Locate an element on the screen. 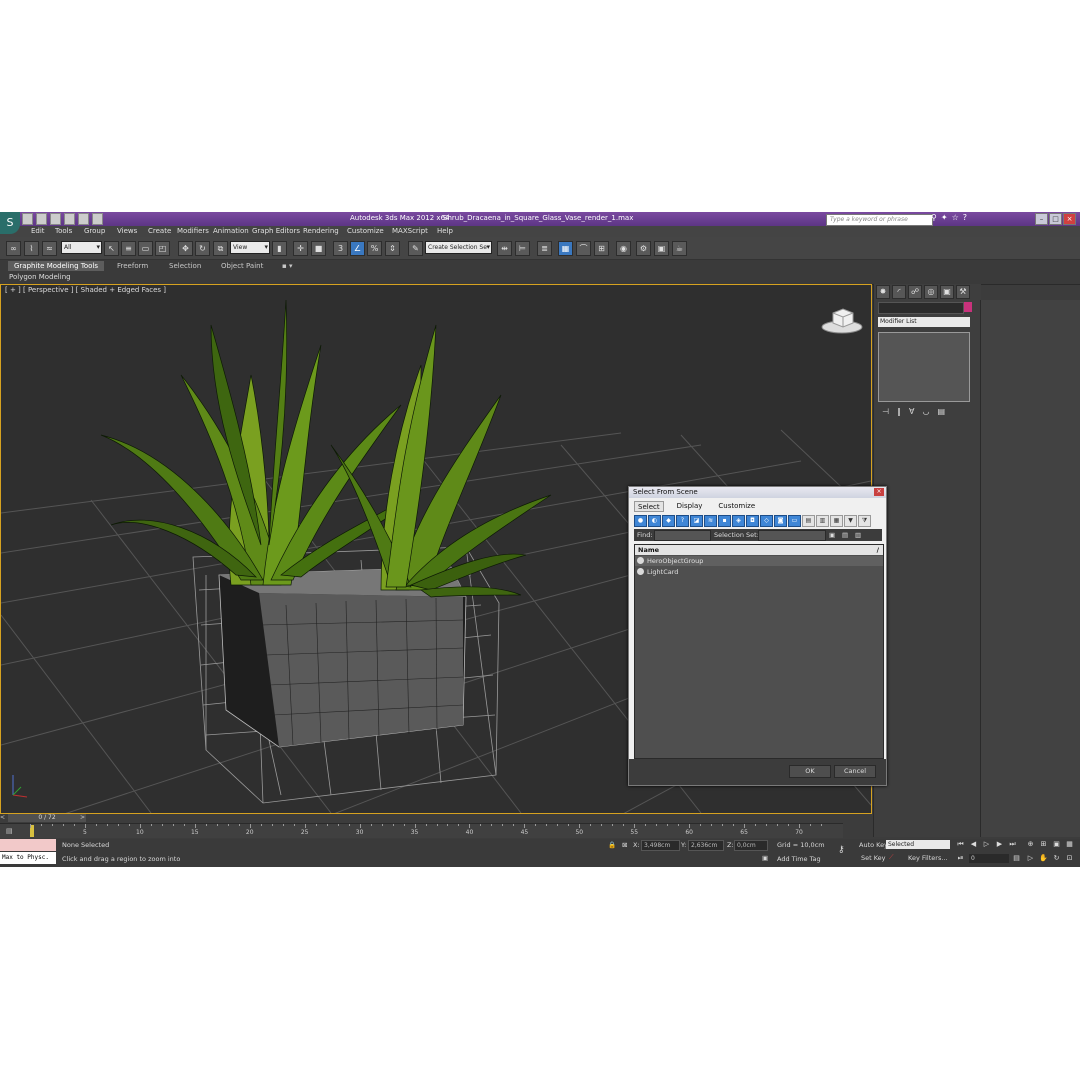  key-mode-dropdown: Selected is located at coordinates (918, 844).